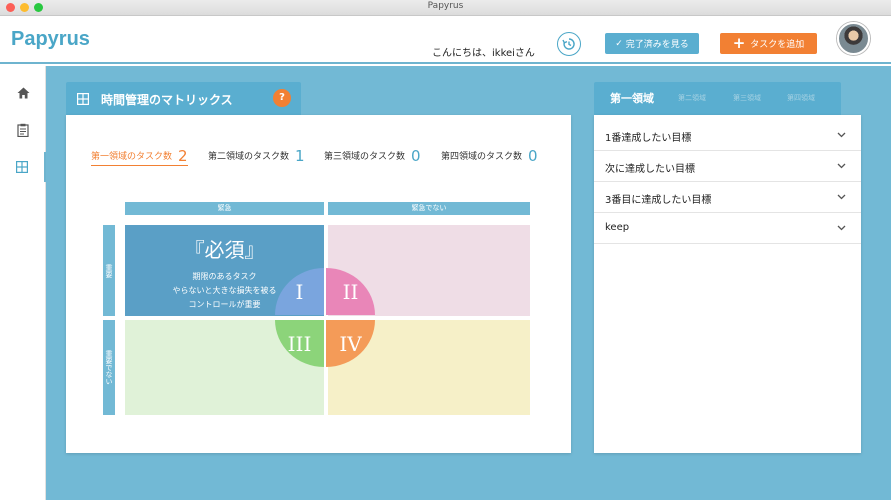 The height and width of the screenshot is (500, 891). I want to click on goals-tab-bar: 第一領域 第二領域 第三領域 第四領域, so click(717, 98).